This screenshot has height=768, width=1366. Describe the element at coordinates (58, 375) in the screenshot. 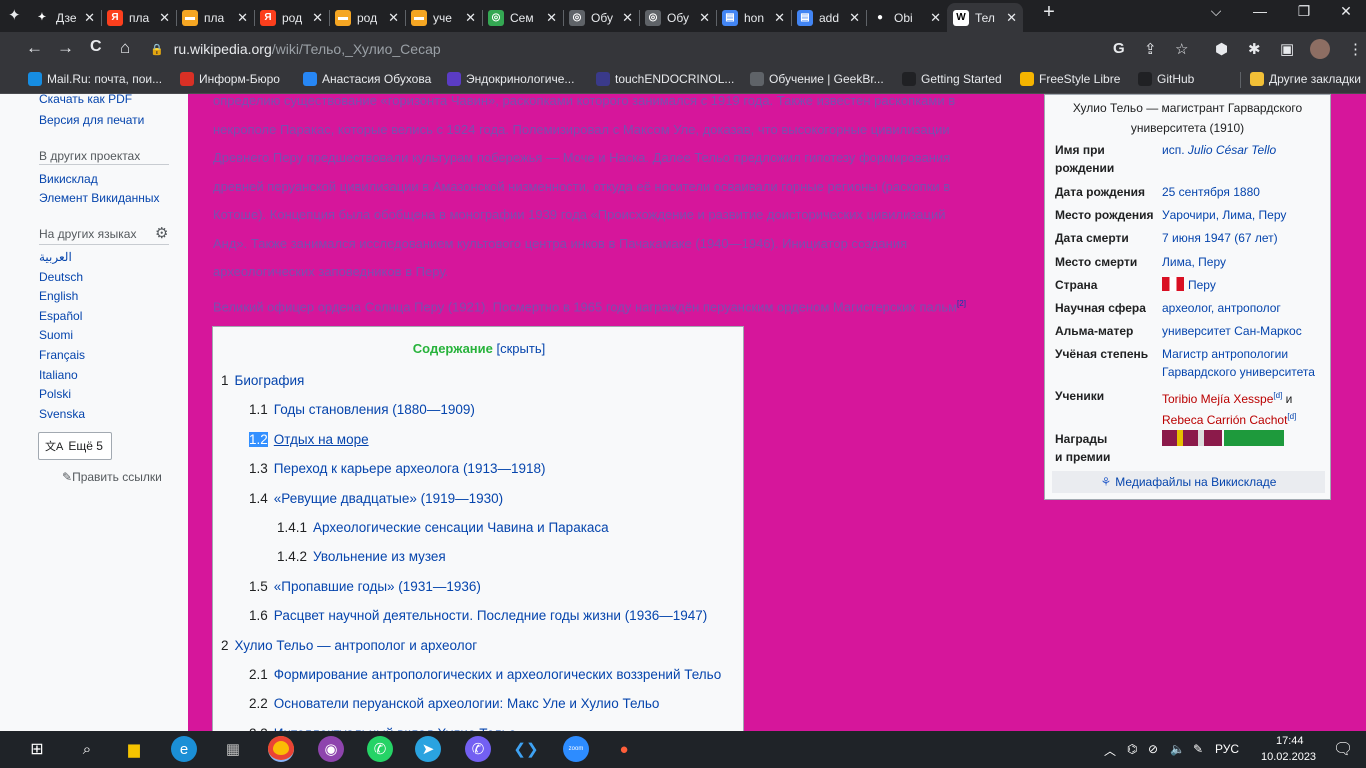

I see `language-link: Italiano` at that location.